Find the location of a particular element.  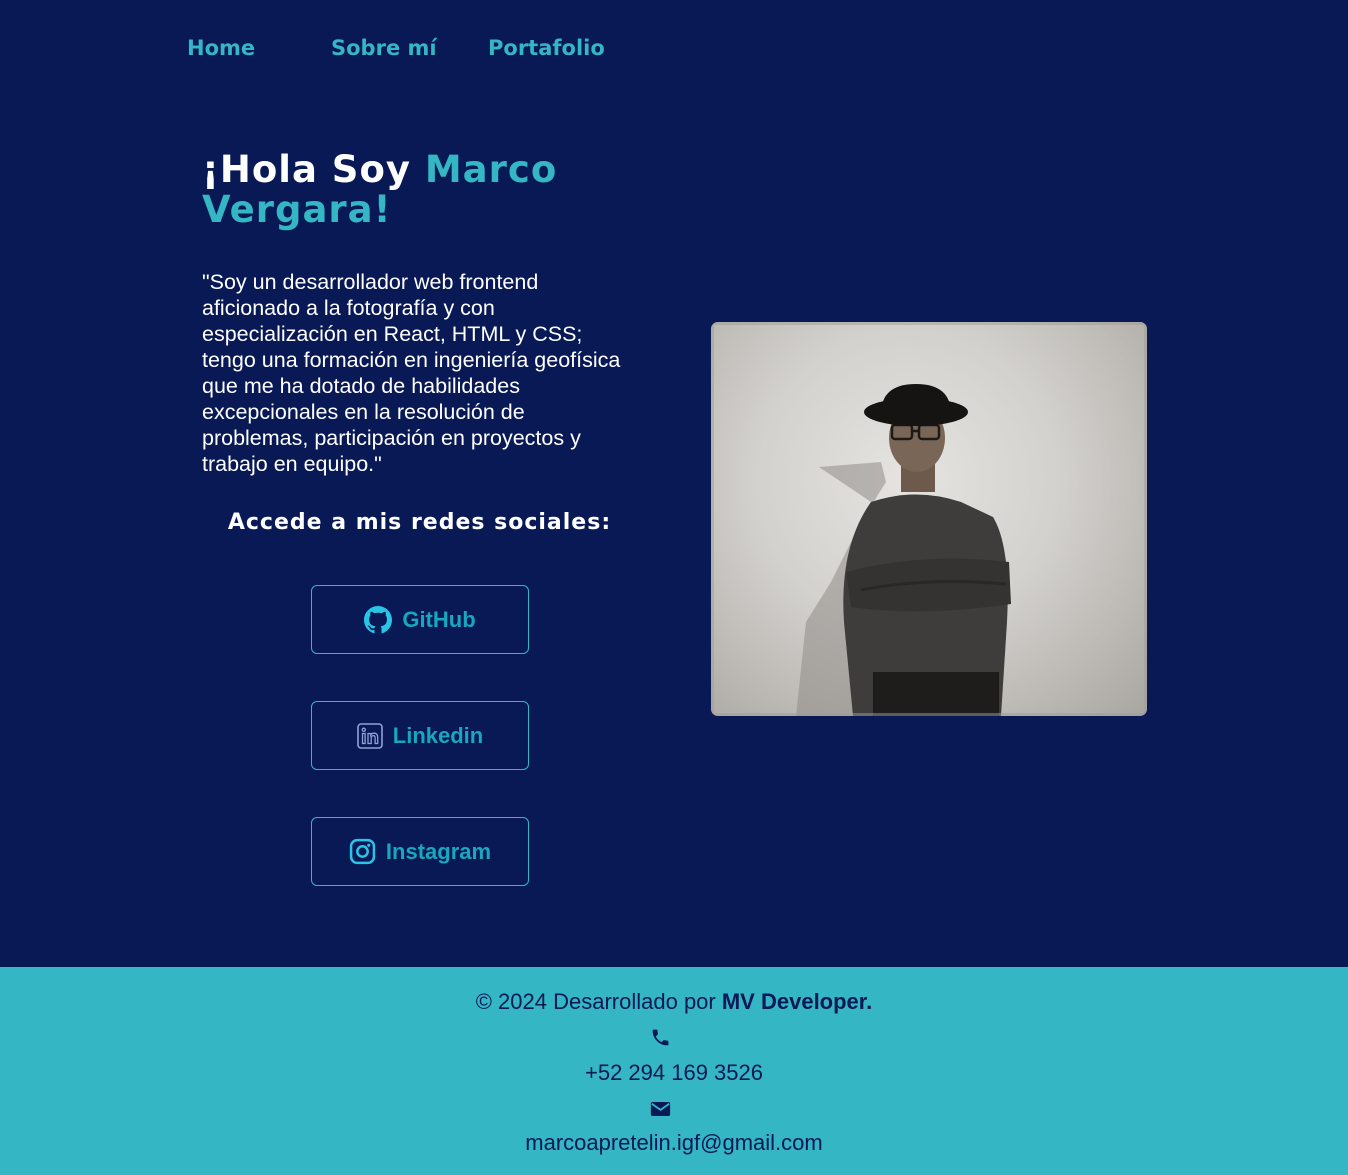

linkedin-label: Linkedin is located at coordinates (438, 735).